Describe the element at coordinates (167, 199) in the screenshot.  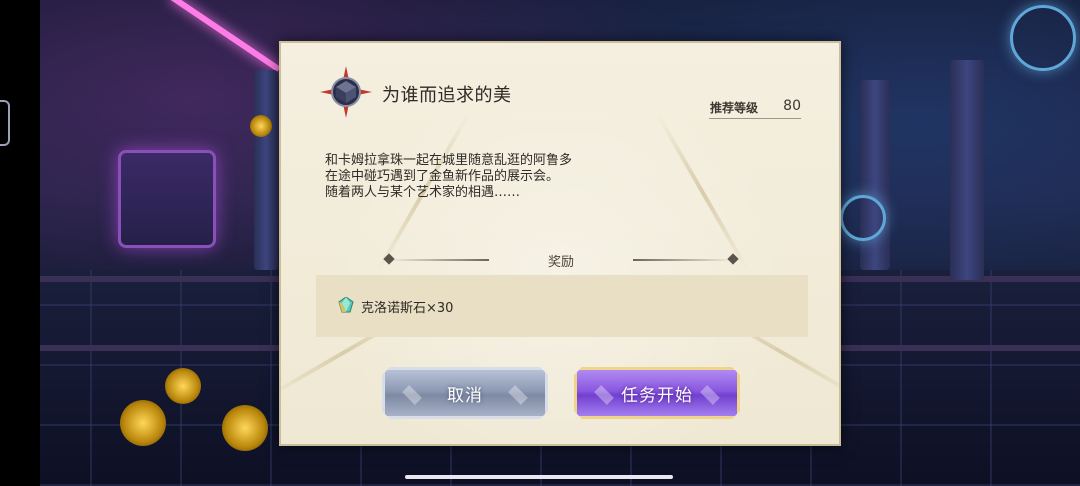
I see `background-display-case` at that location.